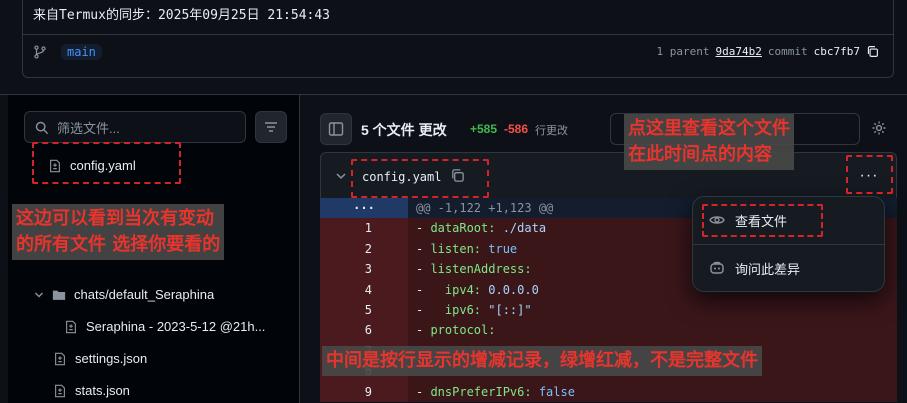 Image resolution: width=907 pixels, height=403 pixels. What do you see at coordinates (739, 51) in the screenshot?
I see `parent-hash-link: 9da74b2` at bounding box center [739, 51].